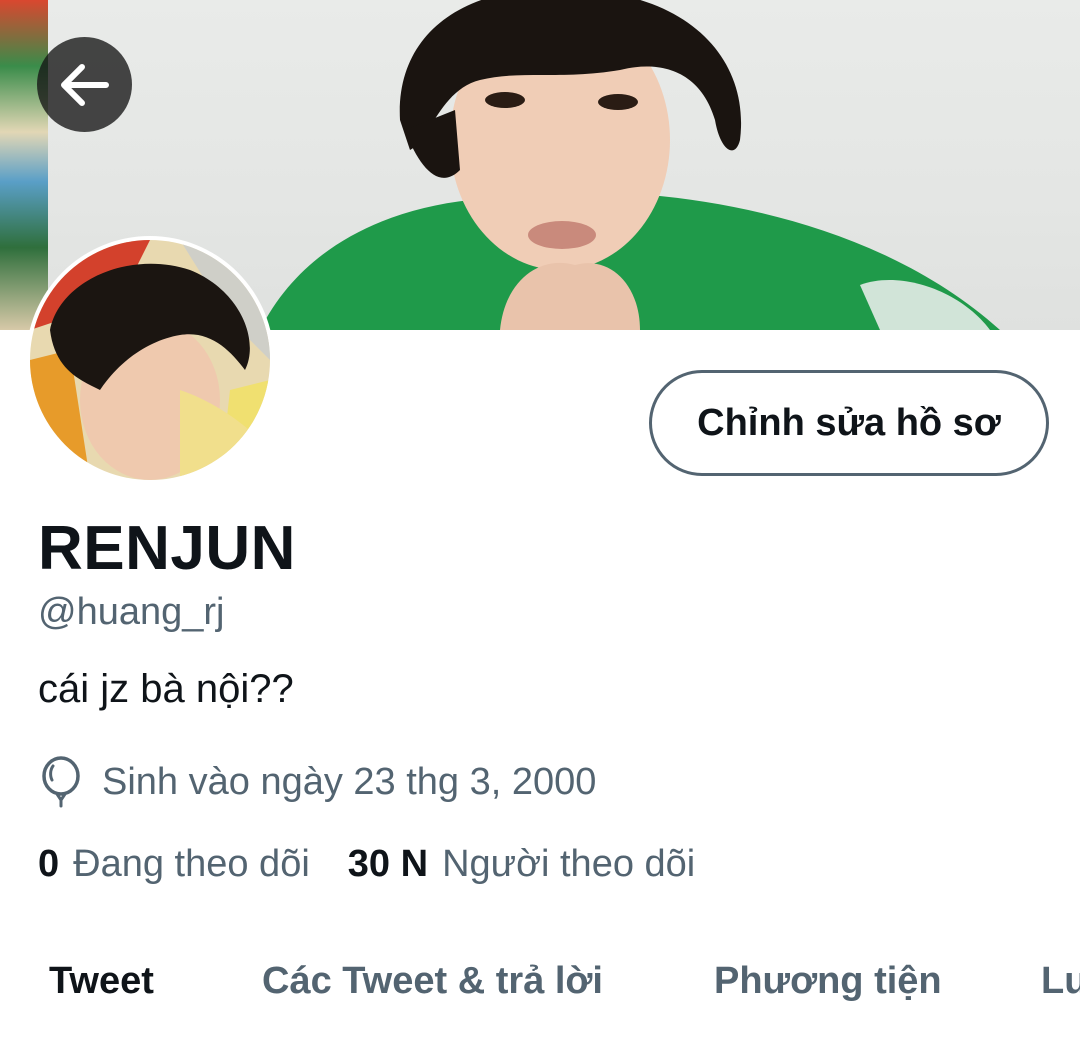 The image size is (1080, 1055). What do you see at coordinates (432, 981) in the screenshot?
I see `tab-tweets-replies: Các Tweet & trả lời` at bounding box center [432, 981].